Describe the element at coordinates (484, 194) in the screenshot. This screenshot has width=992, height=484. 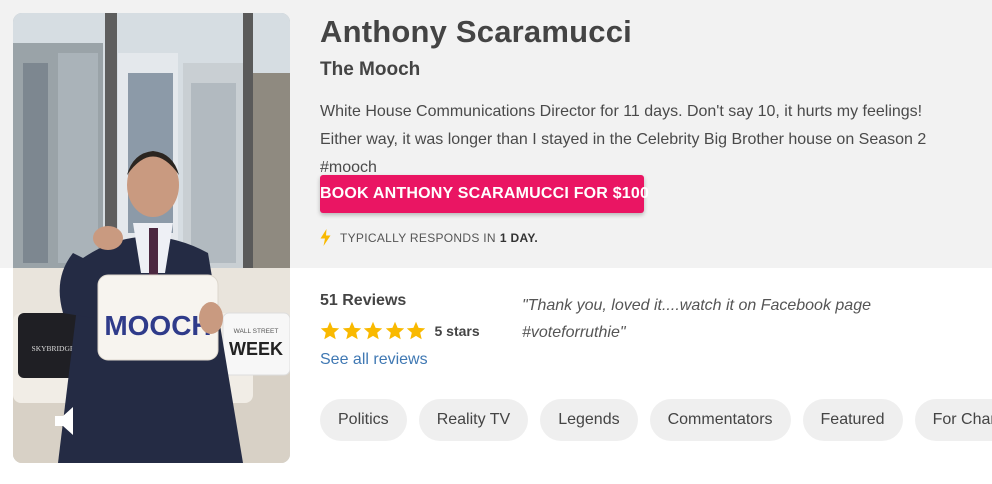
I see `book-button: BOOK ANTHONY SCARAMUCCI FOR $100` at that location.